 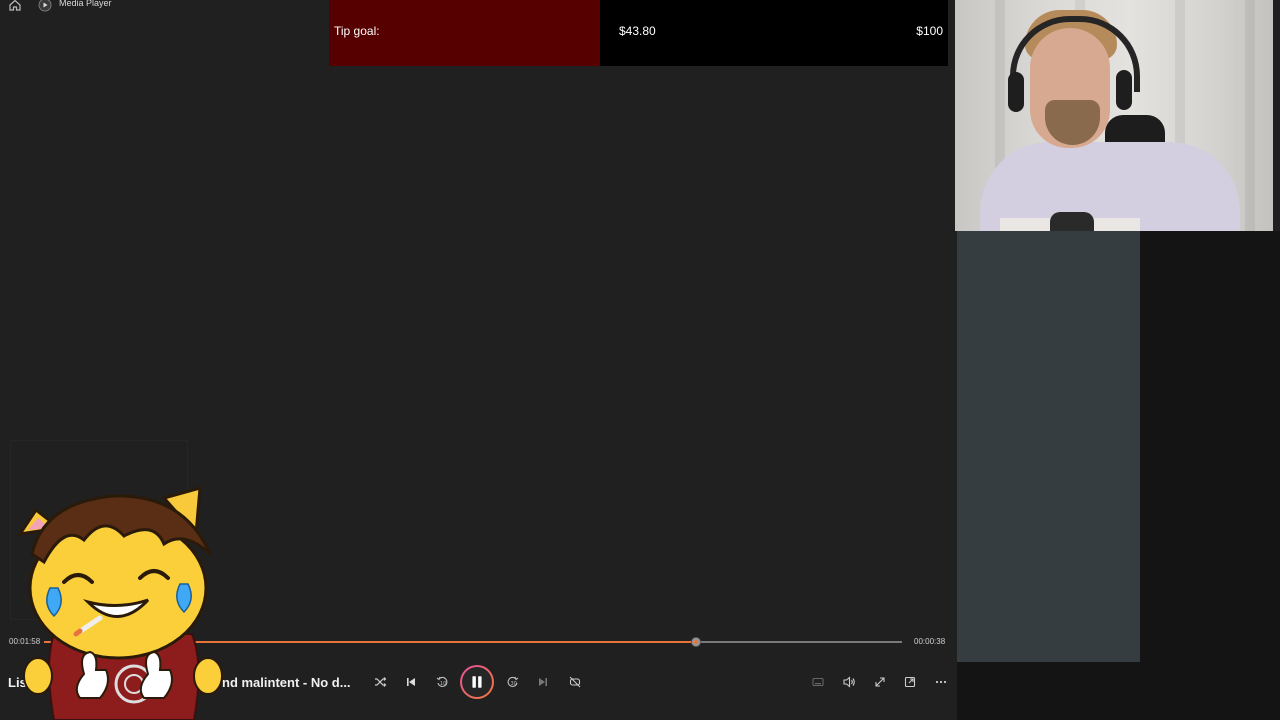 I want to click on svg-text: 30, so click(x=514, y=684).